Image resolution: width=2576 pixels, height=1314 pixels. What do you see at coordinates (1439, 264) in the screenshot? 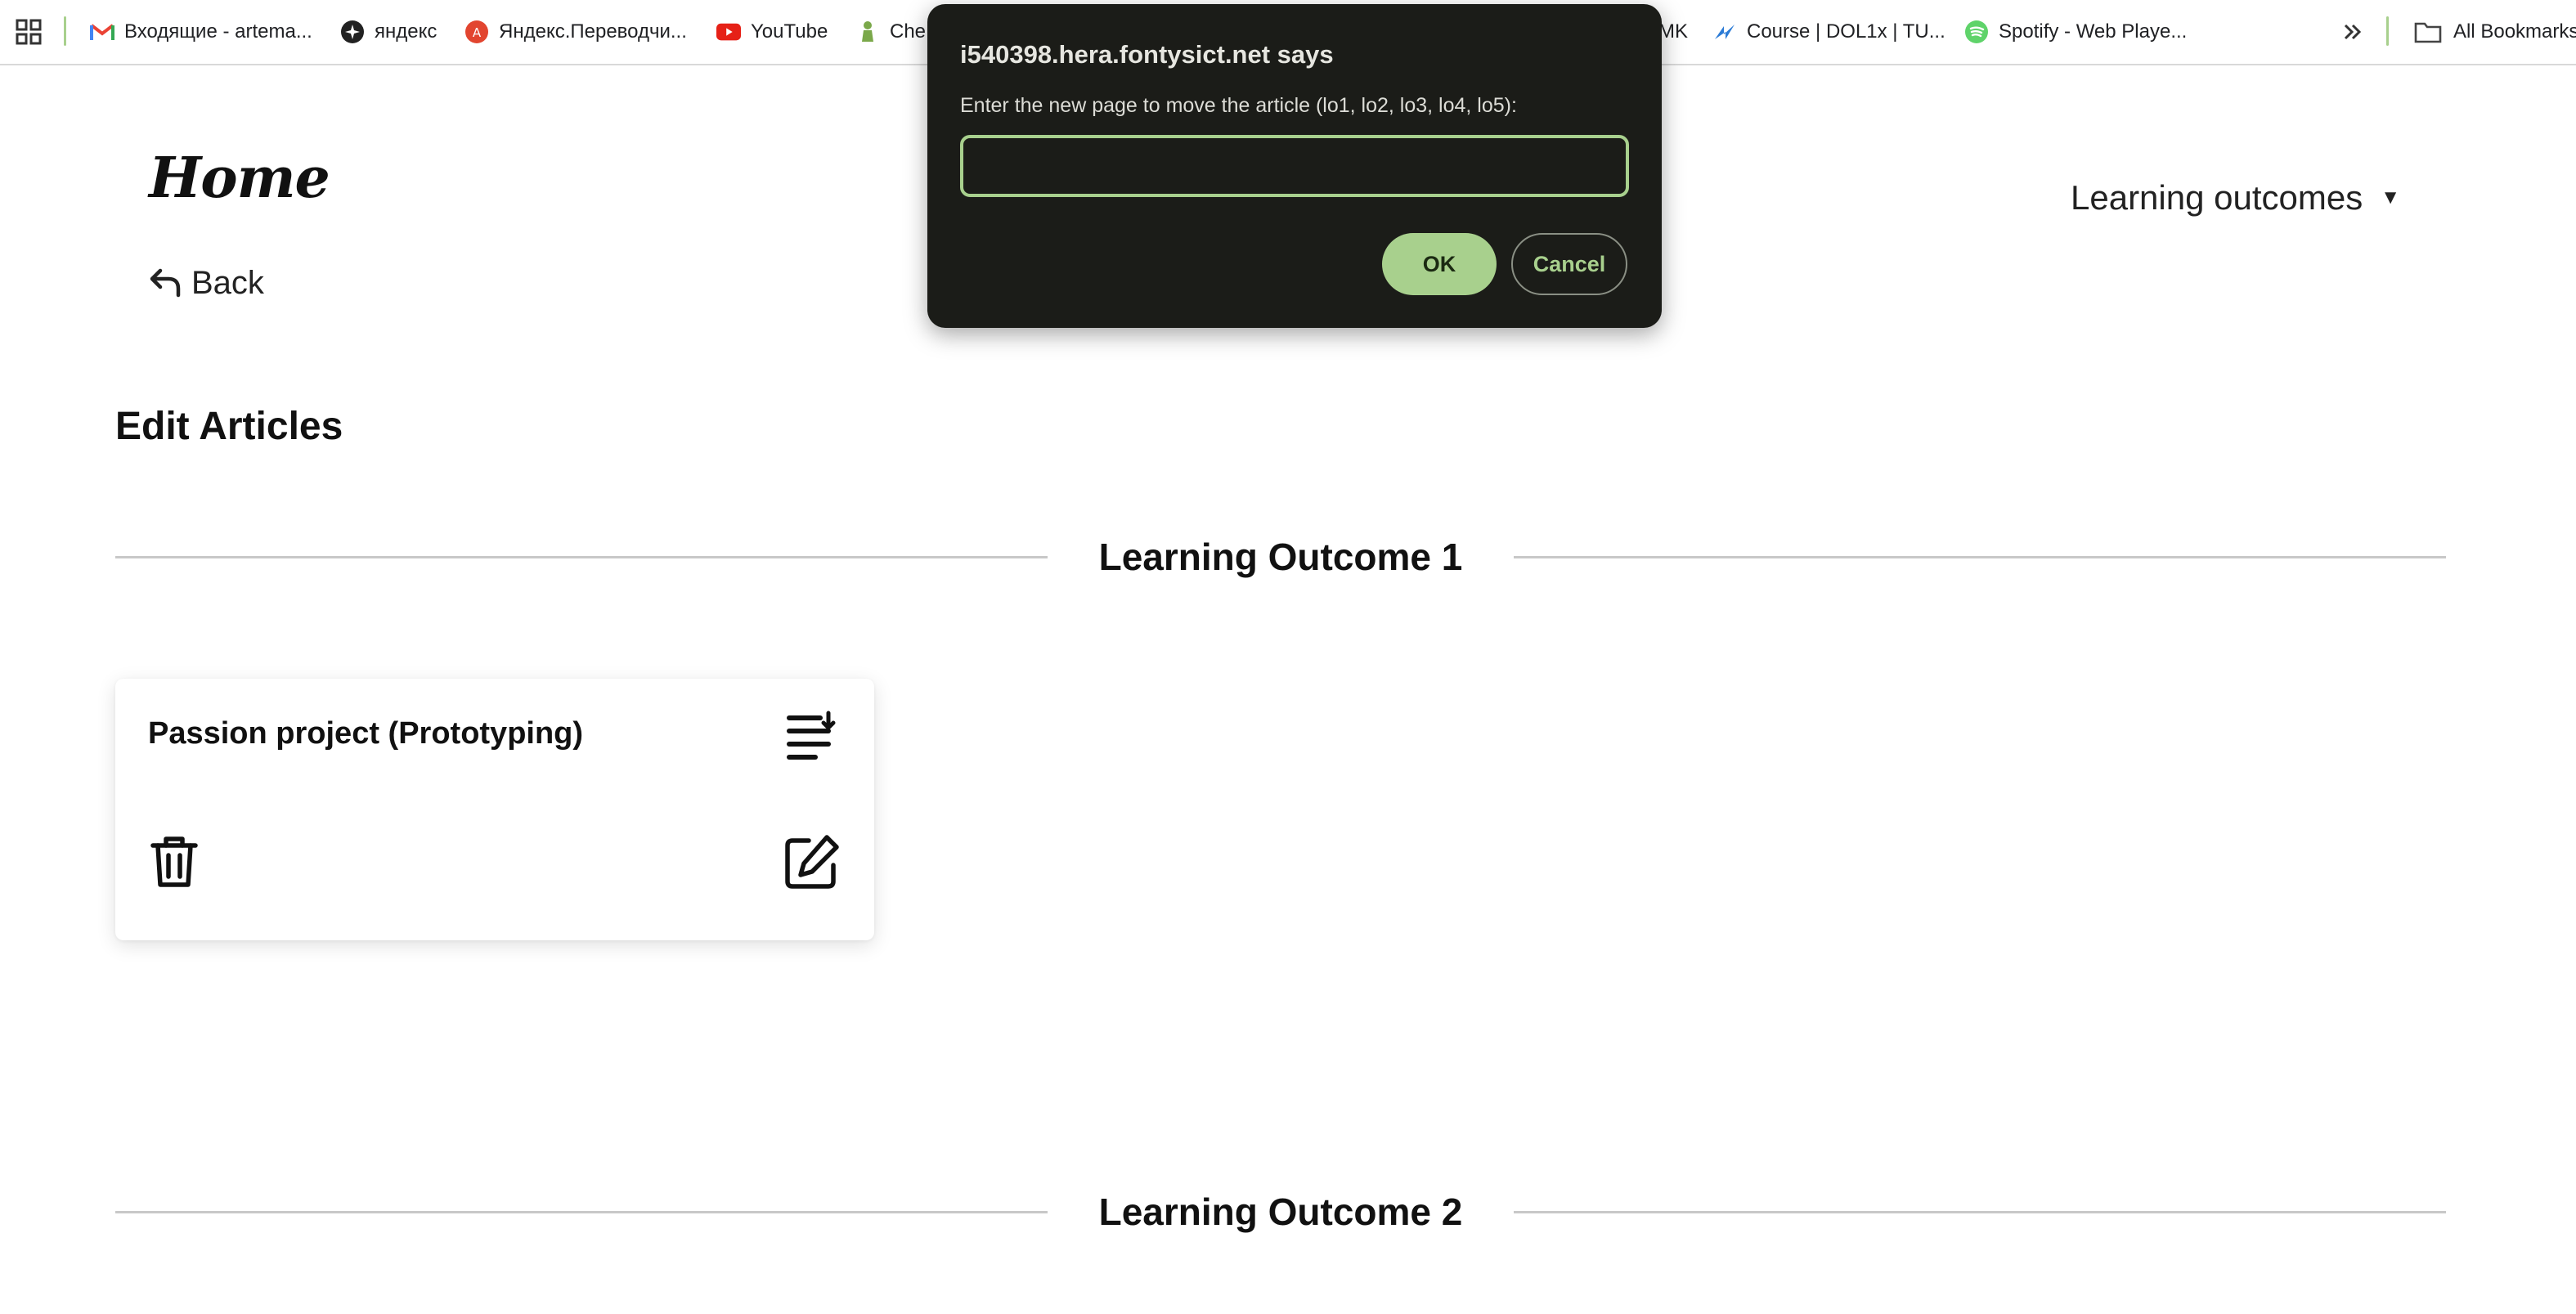
I see `ok-button: OK` at bounding box center [1439, 264].